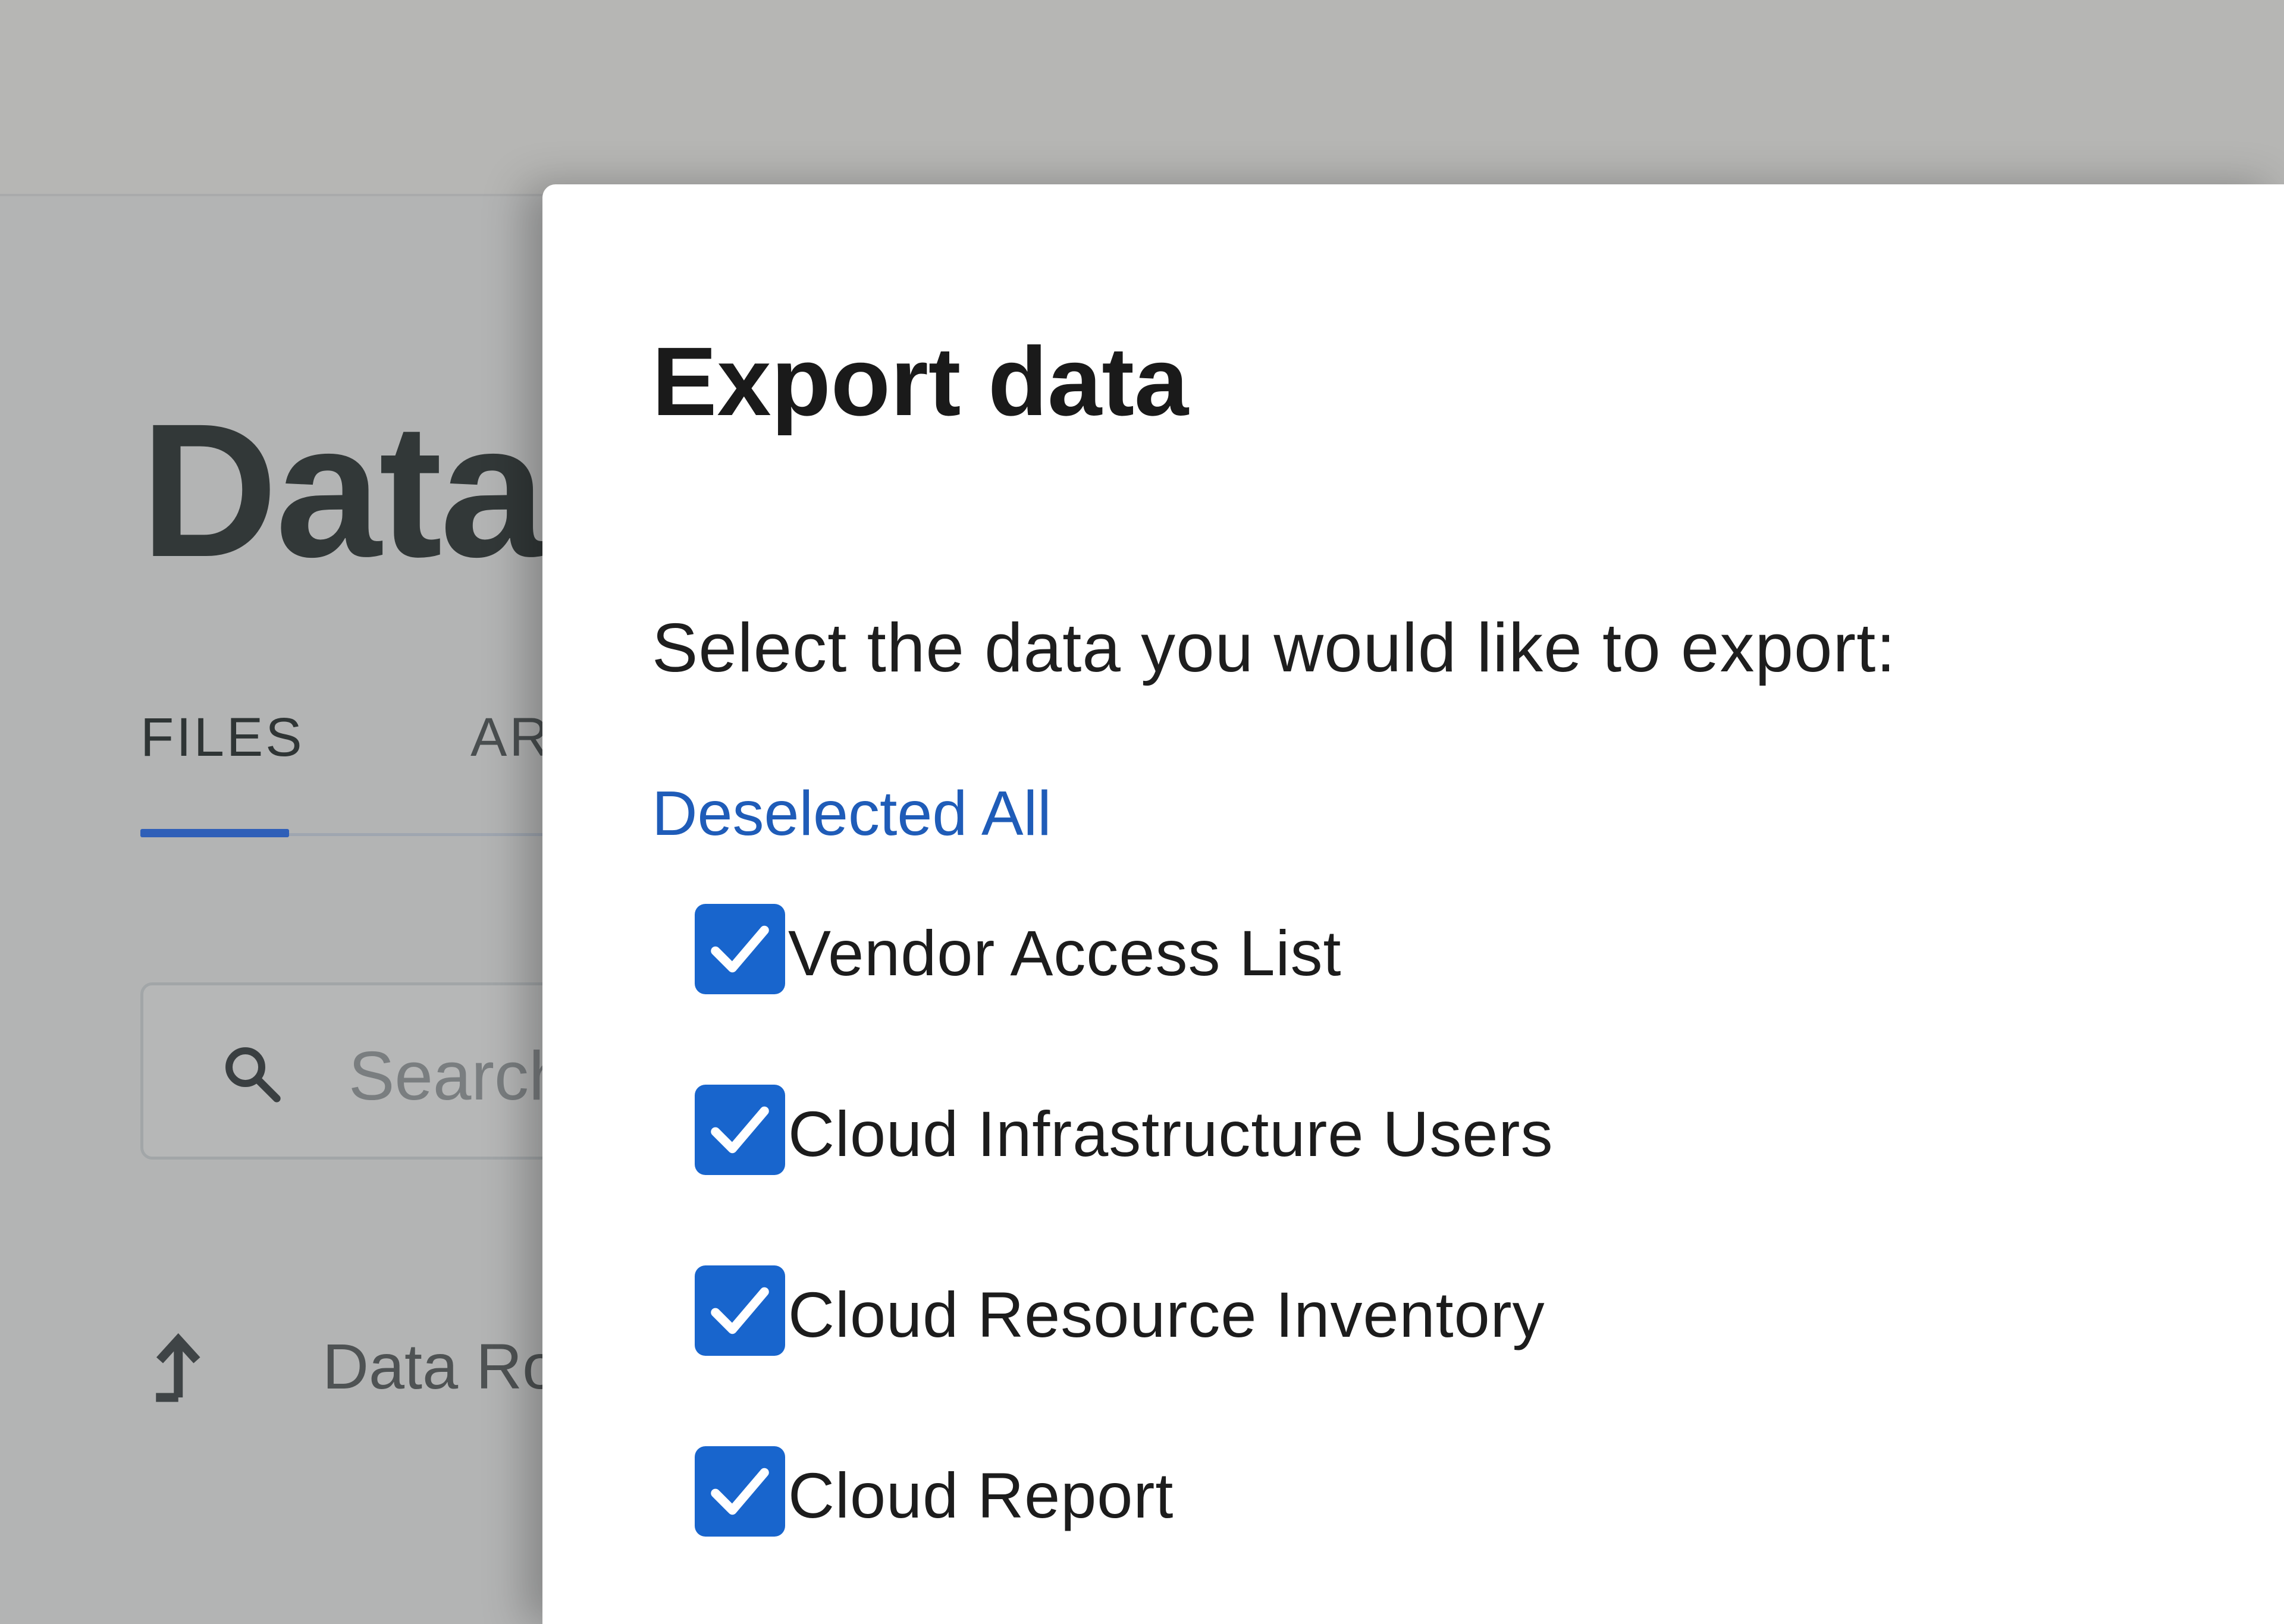 This screenshot has height=1624, width=2284. What do you see at coordinates (1166, 1314) in the screenshot?
I see `checkbox-label: Cloud Resource Inventory` at bounding box center [1166, 1314].